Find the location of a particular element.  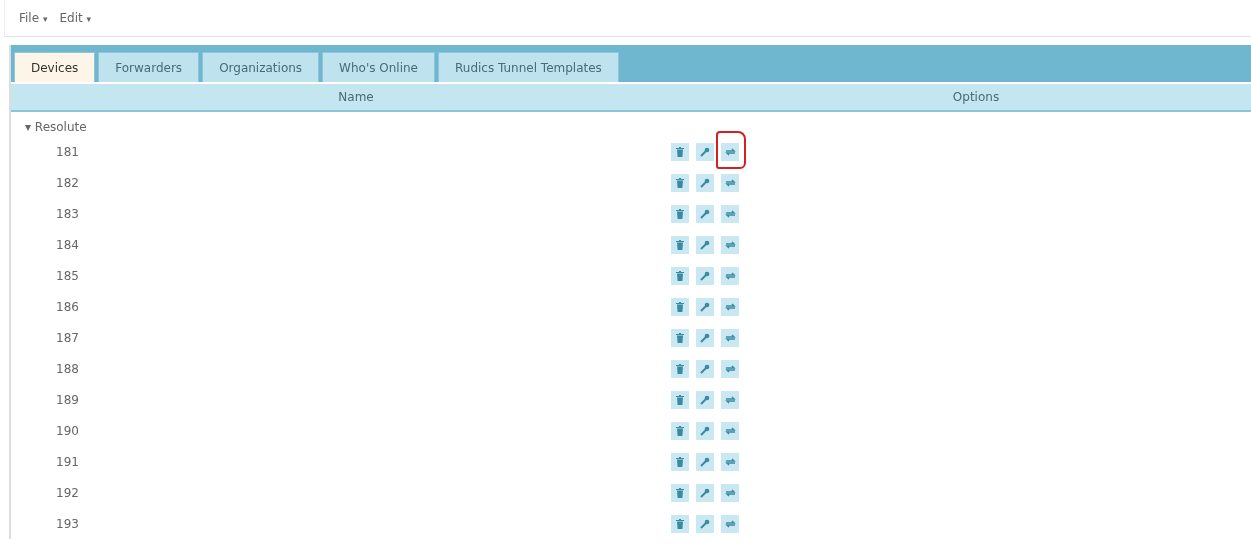

tab: Organizations is located at coordinates (261, 67).